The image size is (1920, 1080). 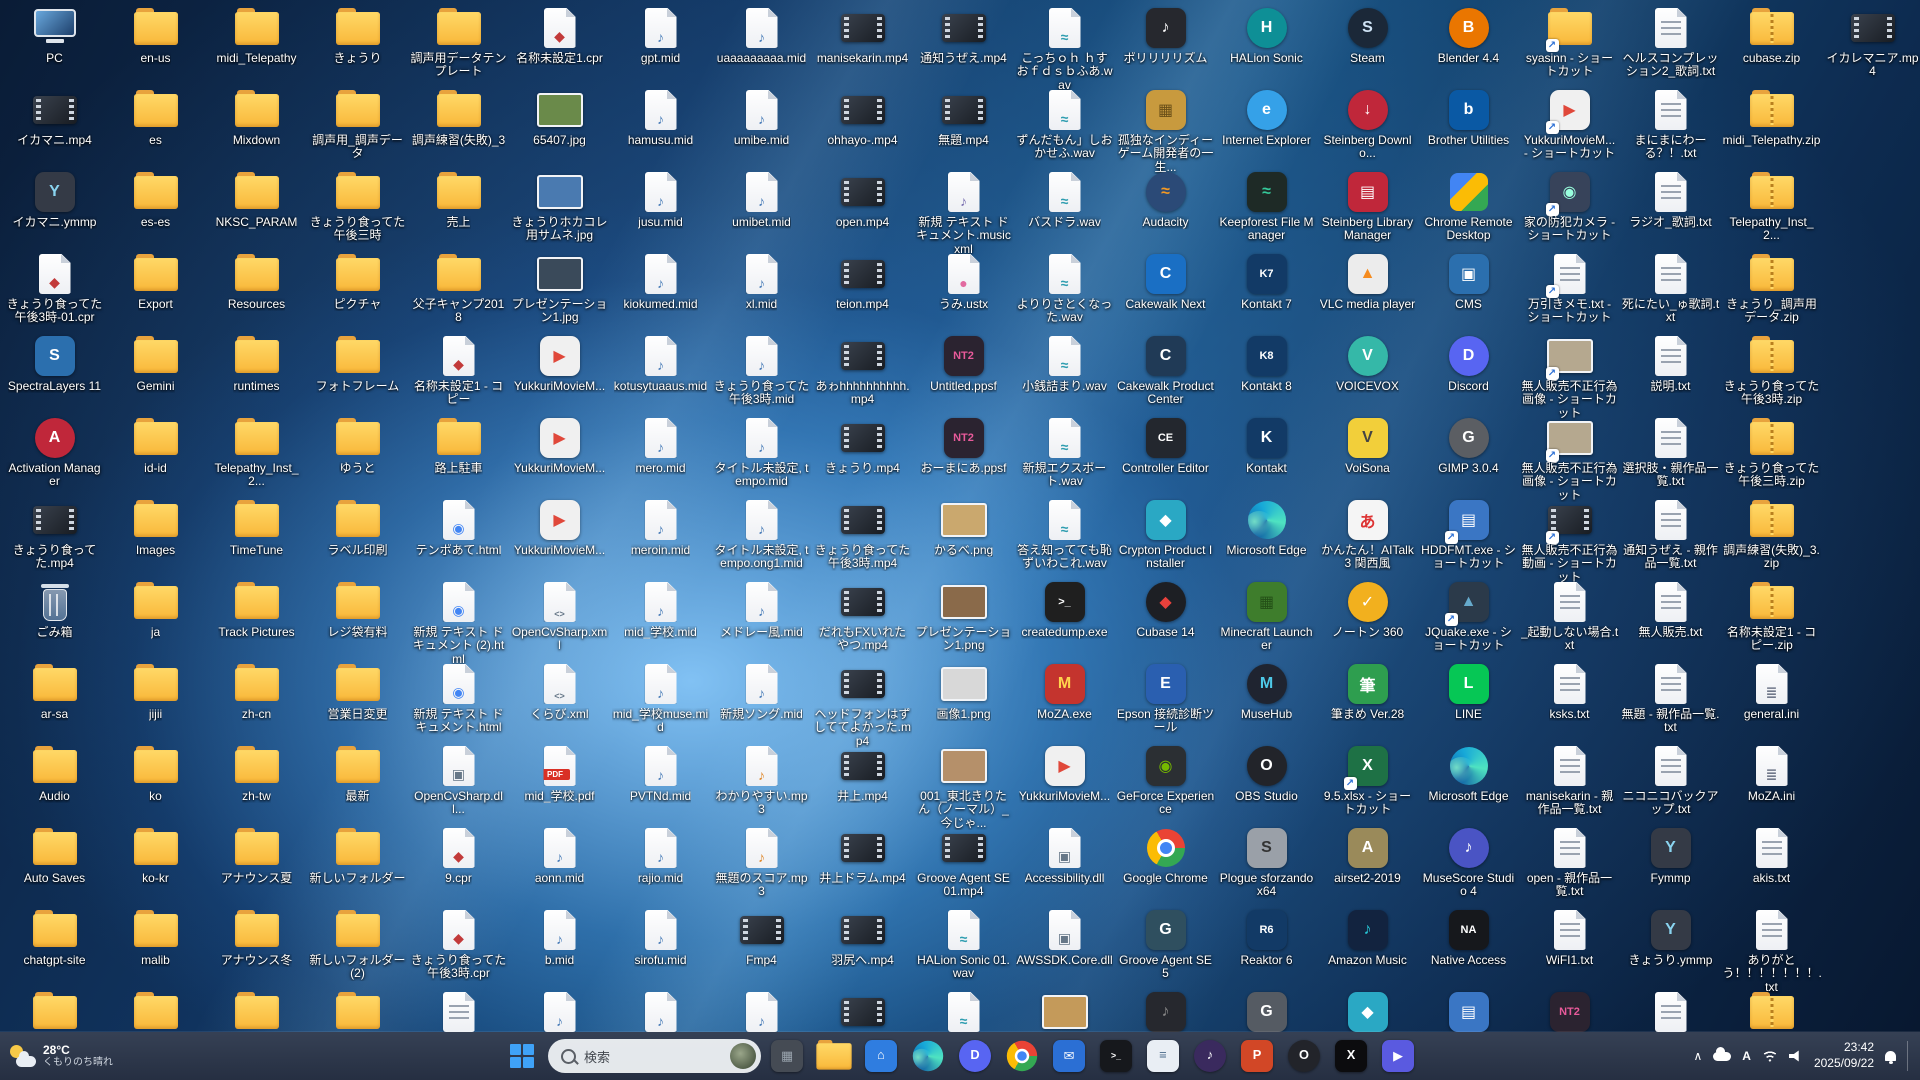 What do you see at coordinates (458, 623) in the screenshot?
I see `desktop-icon: ◉ 新規 テキスト ドキュメント (2).html` at bounding box center [458, 623].